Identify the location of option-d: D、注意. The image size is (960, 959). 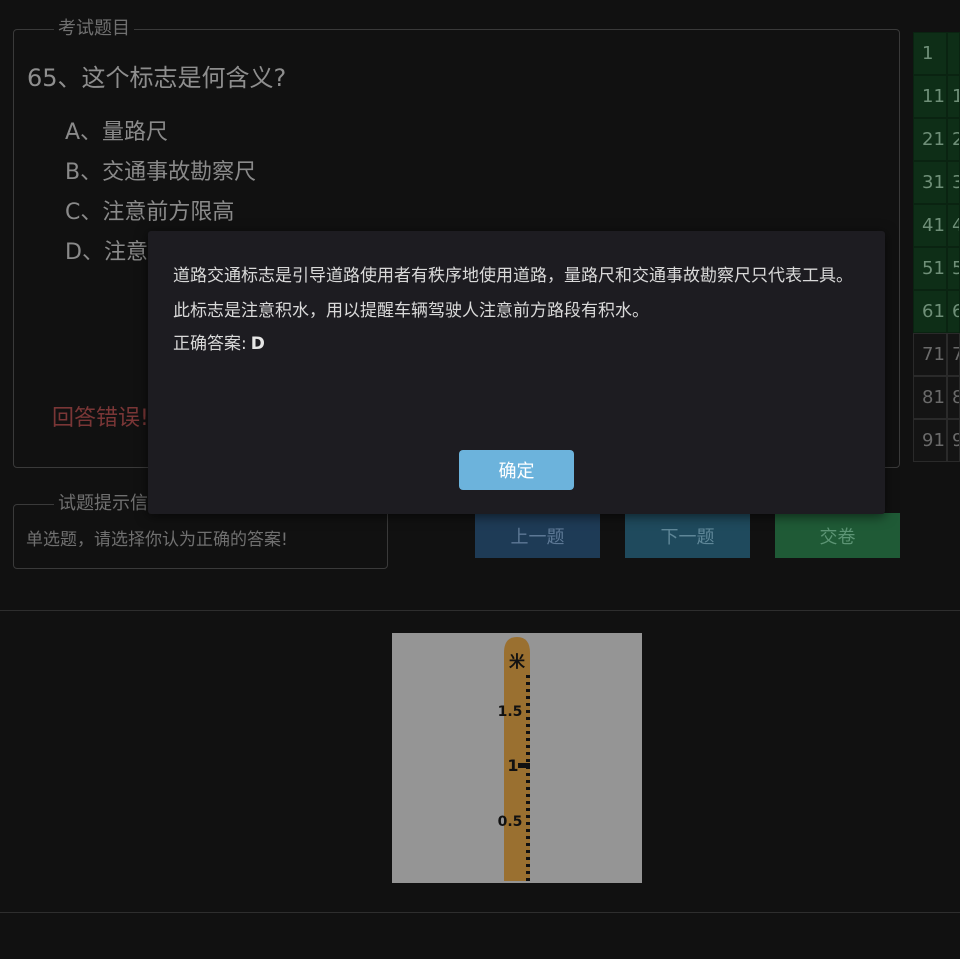
(106, 250).